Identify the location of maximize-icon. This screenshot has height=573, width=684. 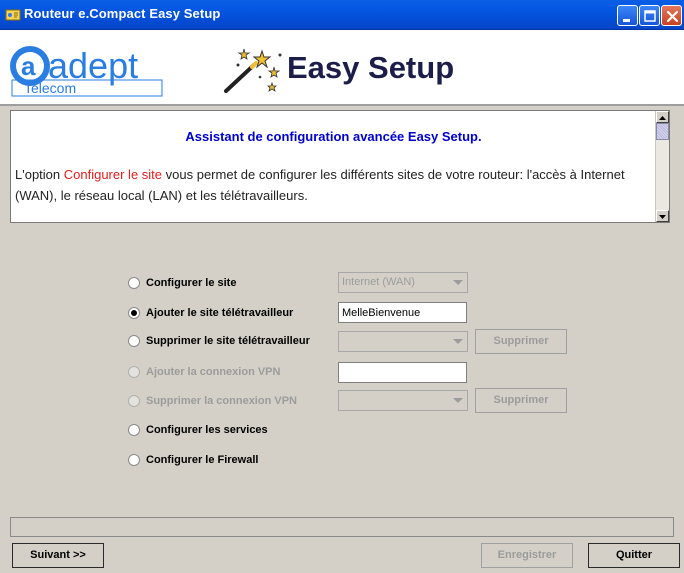
(650, 16).